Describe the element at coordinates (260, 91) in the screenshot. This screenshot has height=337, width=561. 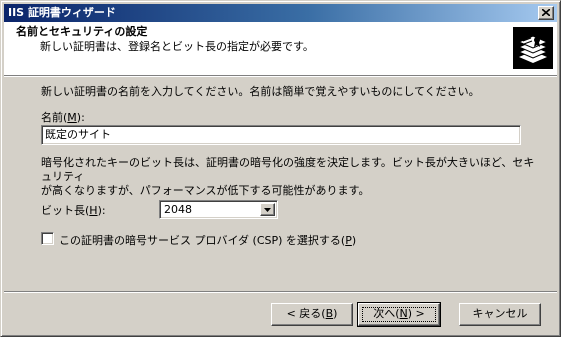
I see `intro-text: 新しい証明書の名前を入力してください。名前は簡単で覚えやすいものにしてください。` at that location.